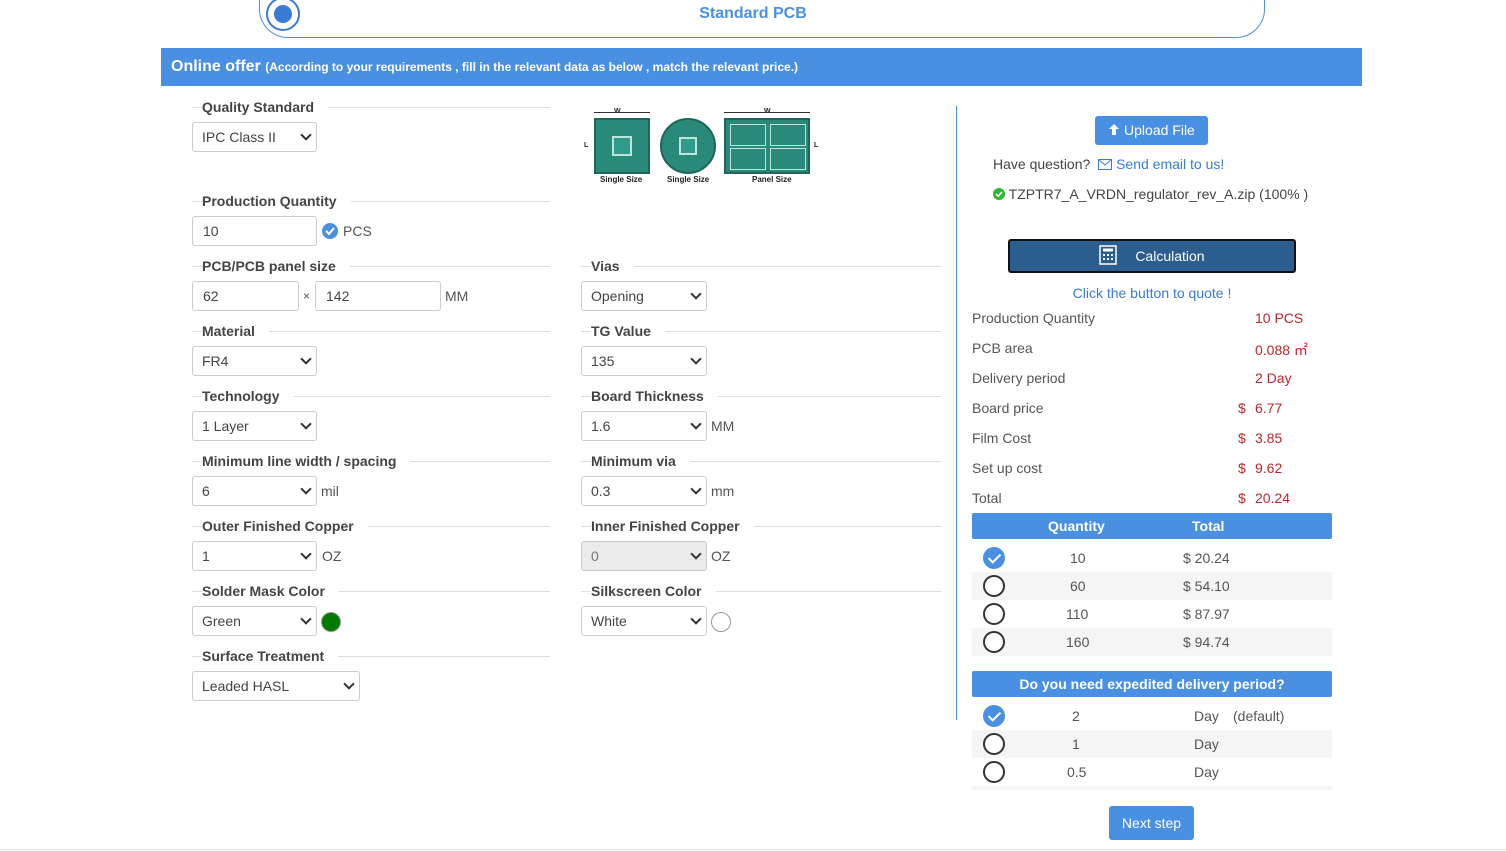  What do you see at coordinates (265, 107) in the screenshot?
I see `quality-standard-label: Quality Standard` at bounding box center [265, 107].